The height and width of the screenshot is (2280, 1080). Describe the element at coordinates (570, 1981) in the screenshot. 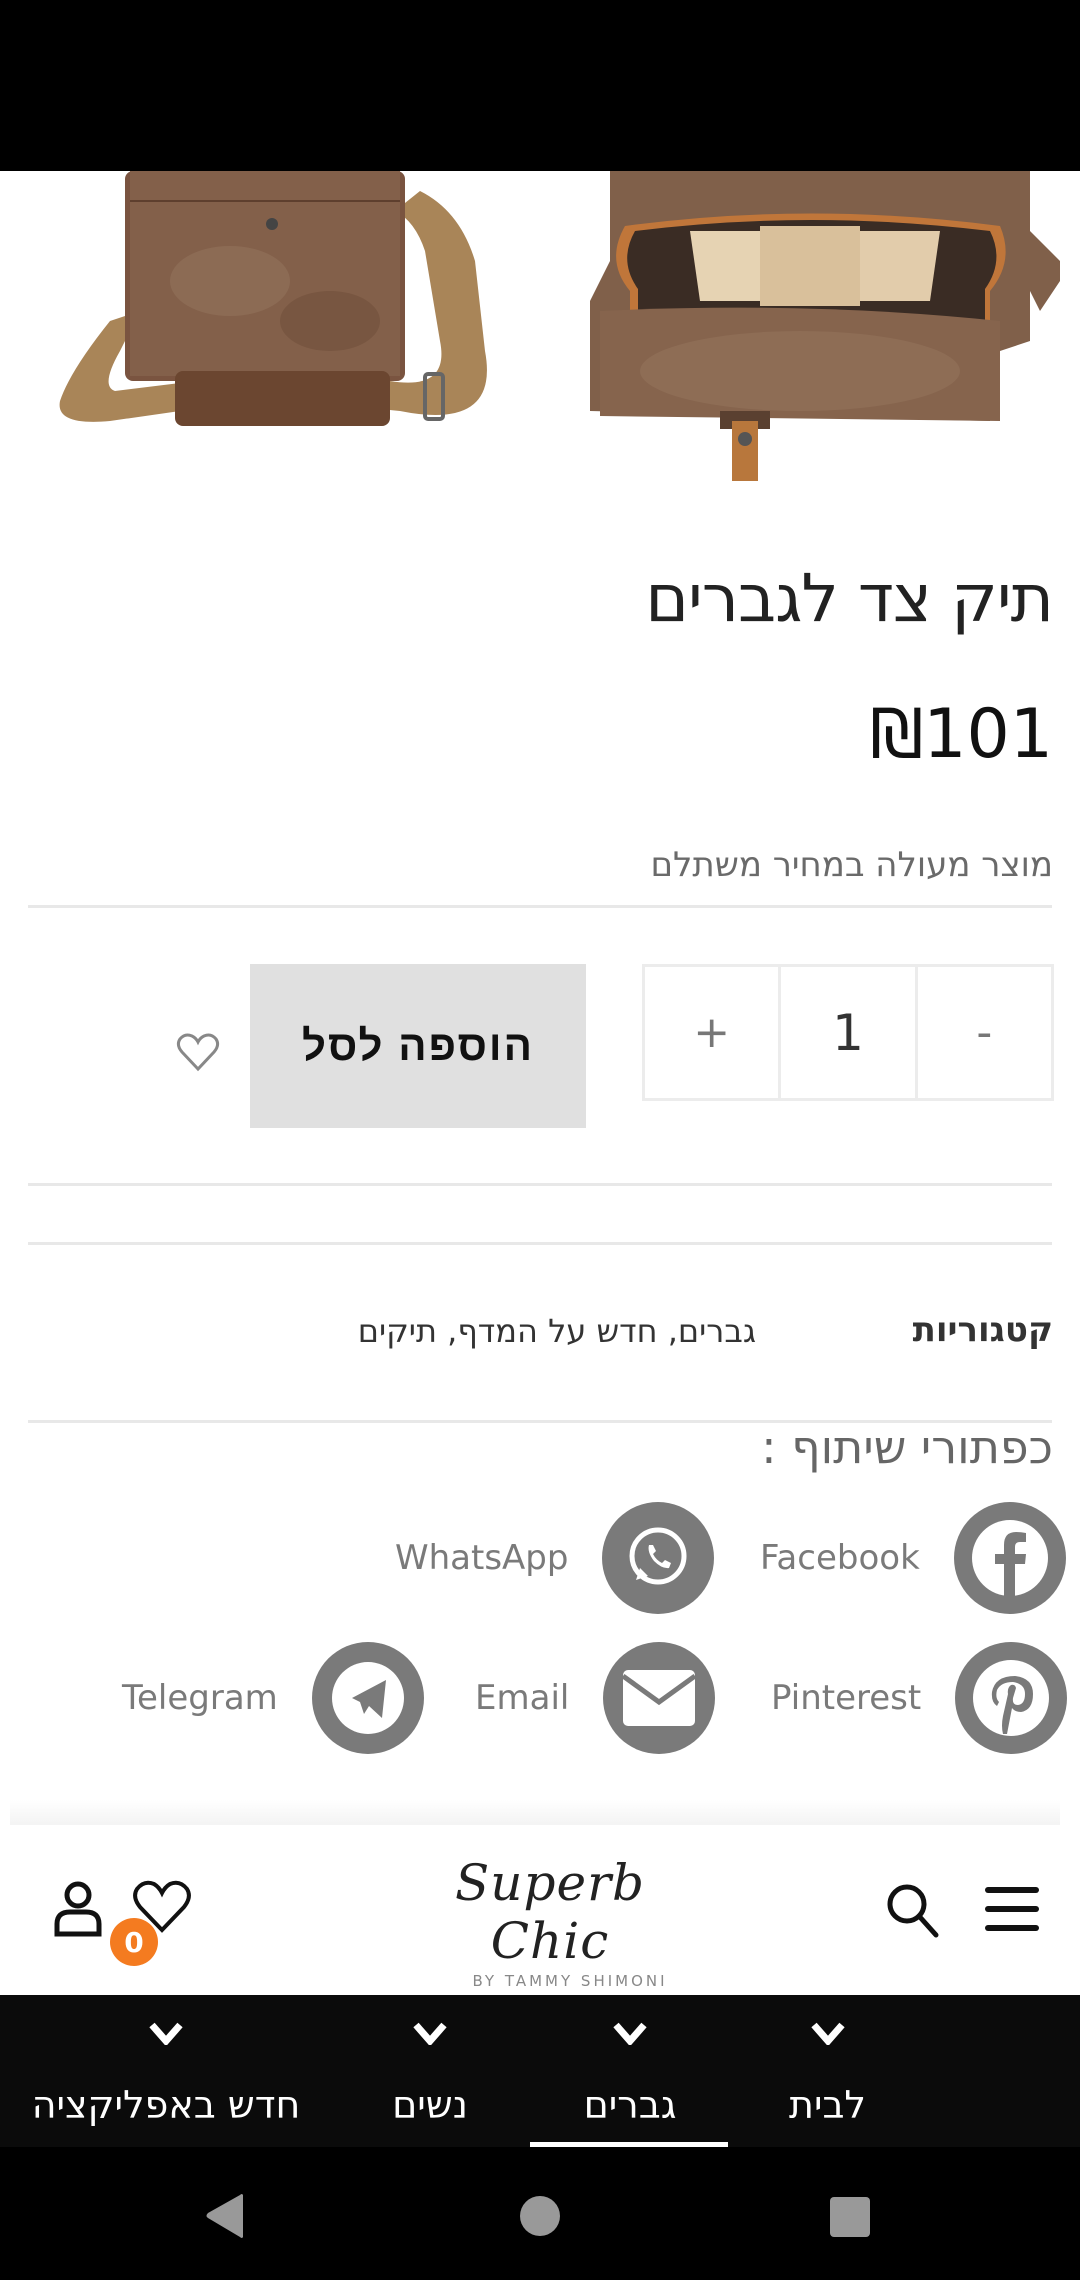

I see `logo-subtitle: BY TAMMY SHIMONI` at that location.